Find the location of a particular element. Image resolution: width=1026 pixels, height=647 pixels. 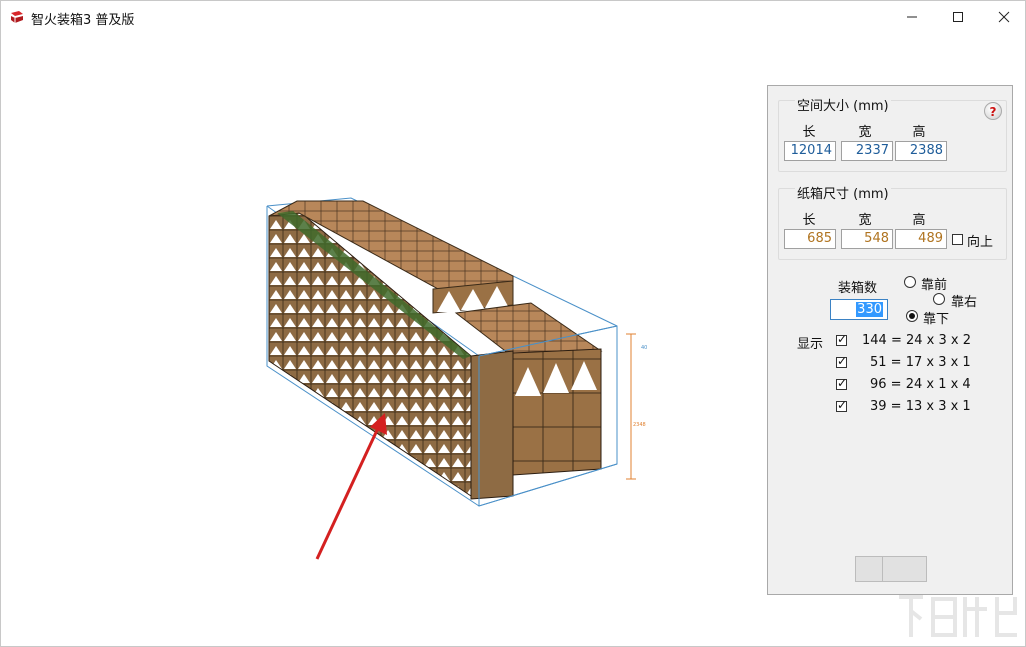

help-icon: ? is located at coordinates (993, 111).